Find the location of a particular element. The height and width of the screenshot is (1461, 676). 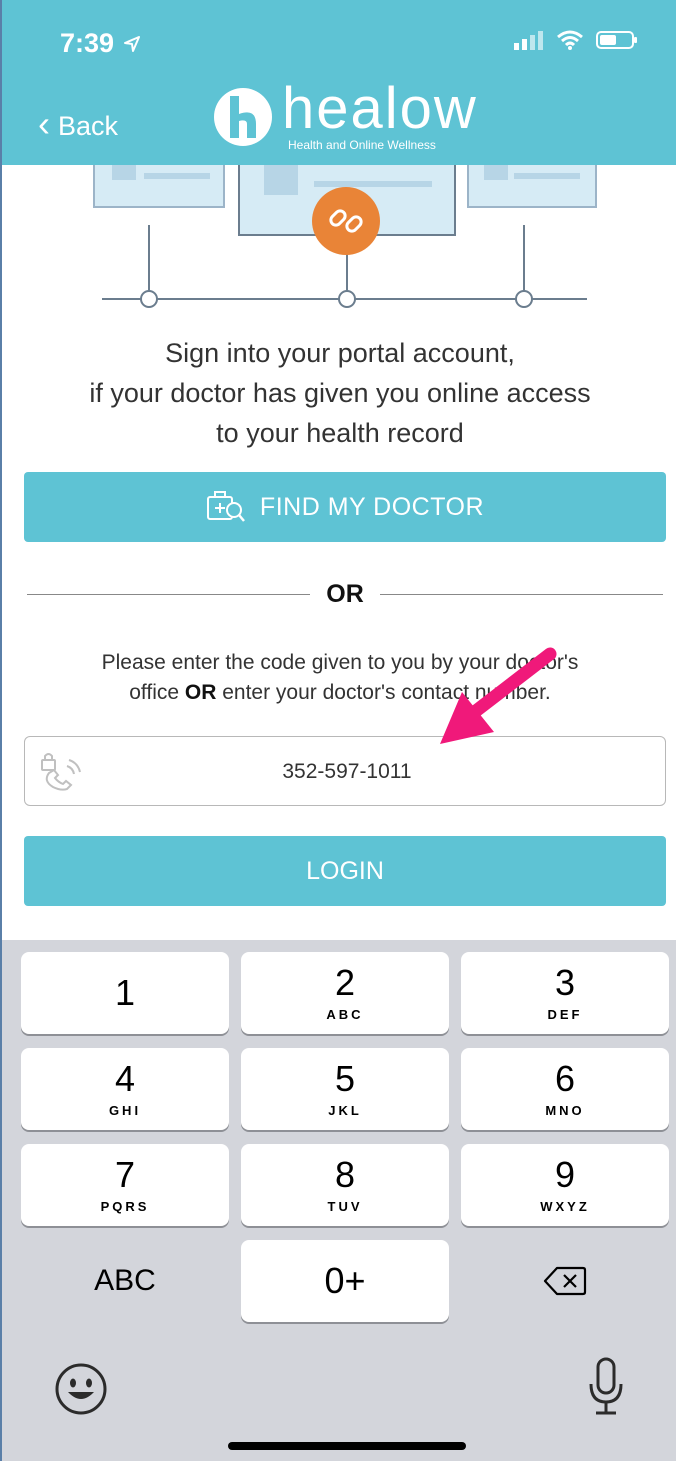

key-6-letters: MNO is located at coordinates (565, 1110).